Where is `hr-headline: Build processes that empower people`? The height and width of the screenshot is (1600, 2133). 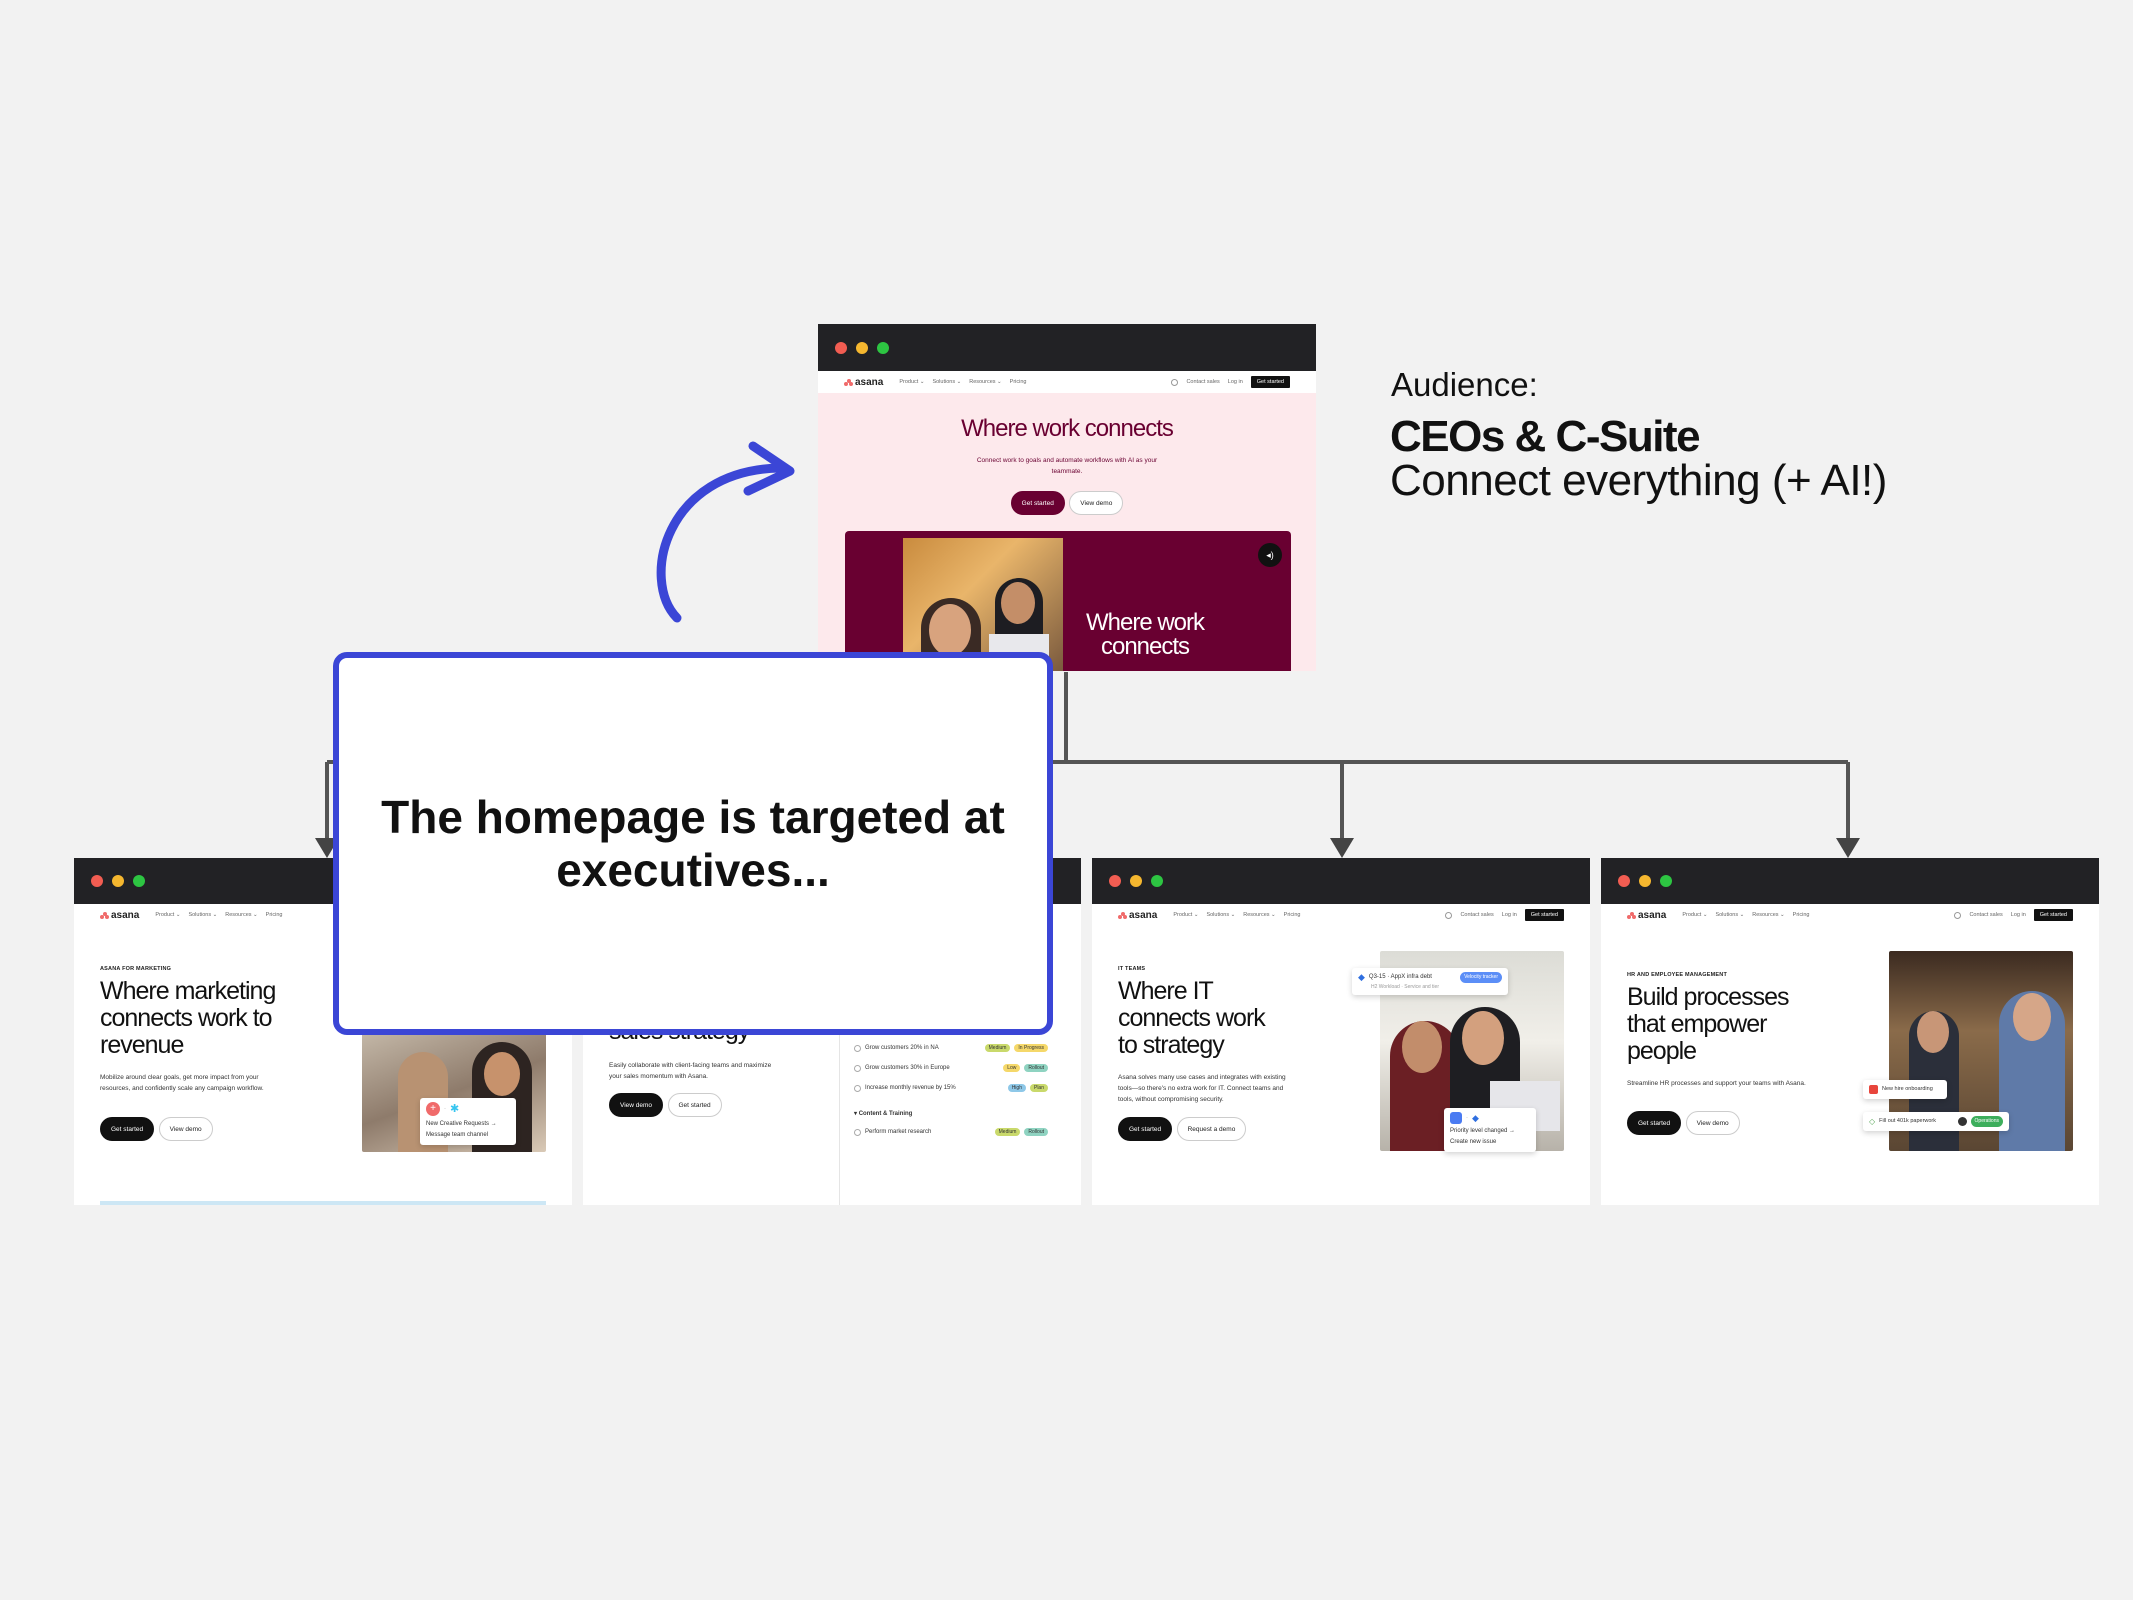
hr-headline: Build processes that empower people is located at coordinates (1708, 1024).